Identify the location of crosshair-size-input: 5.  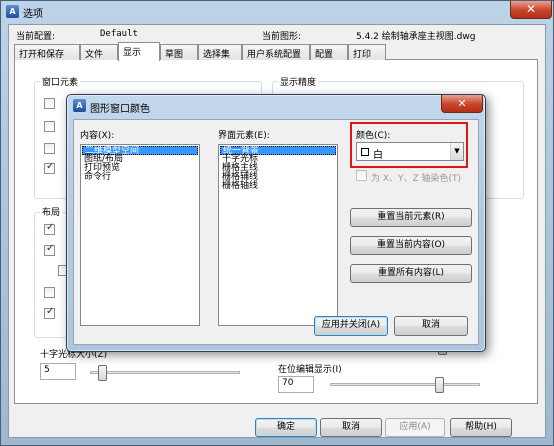
(58, 371).